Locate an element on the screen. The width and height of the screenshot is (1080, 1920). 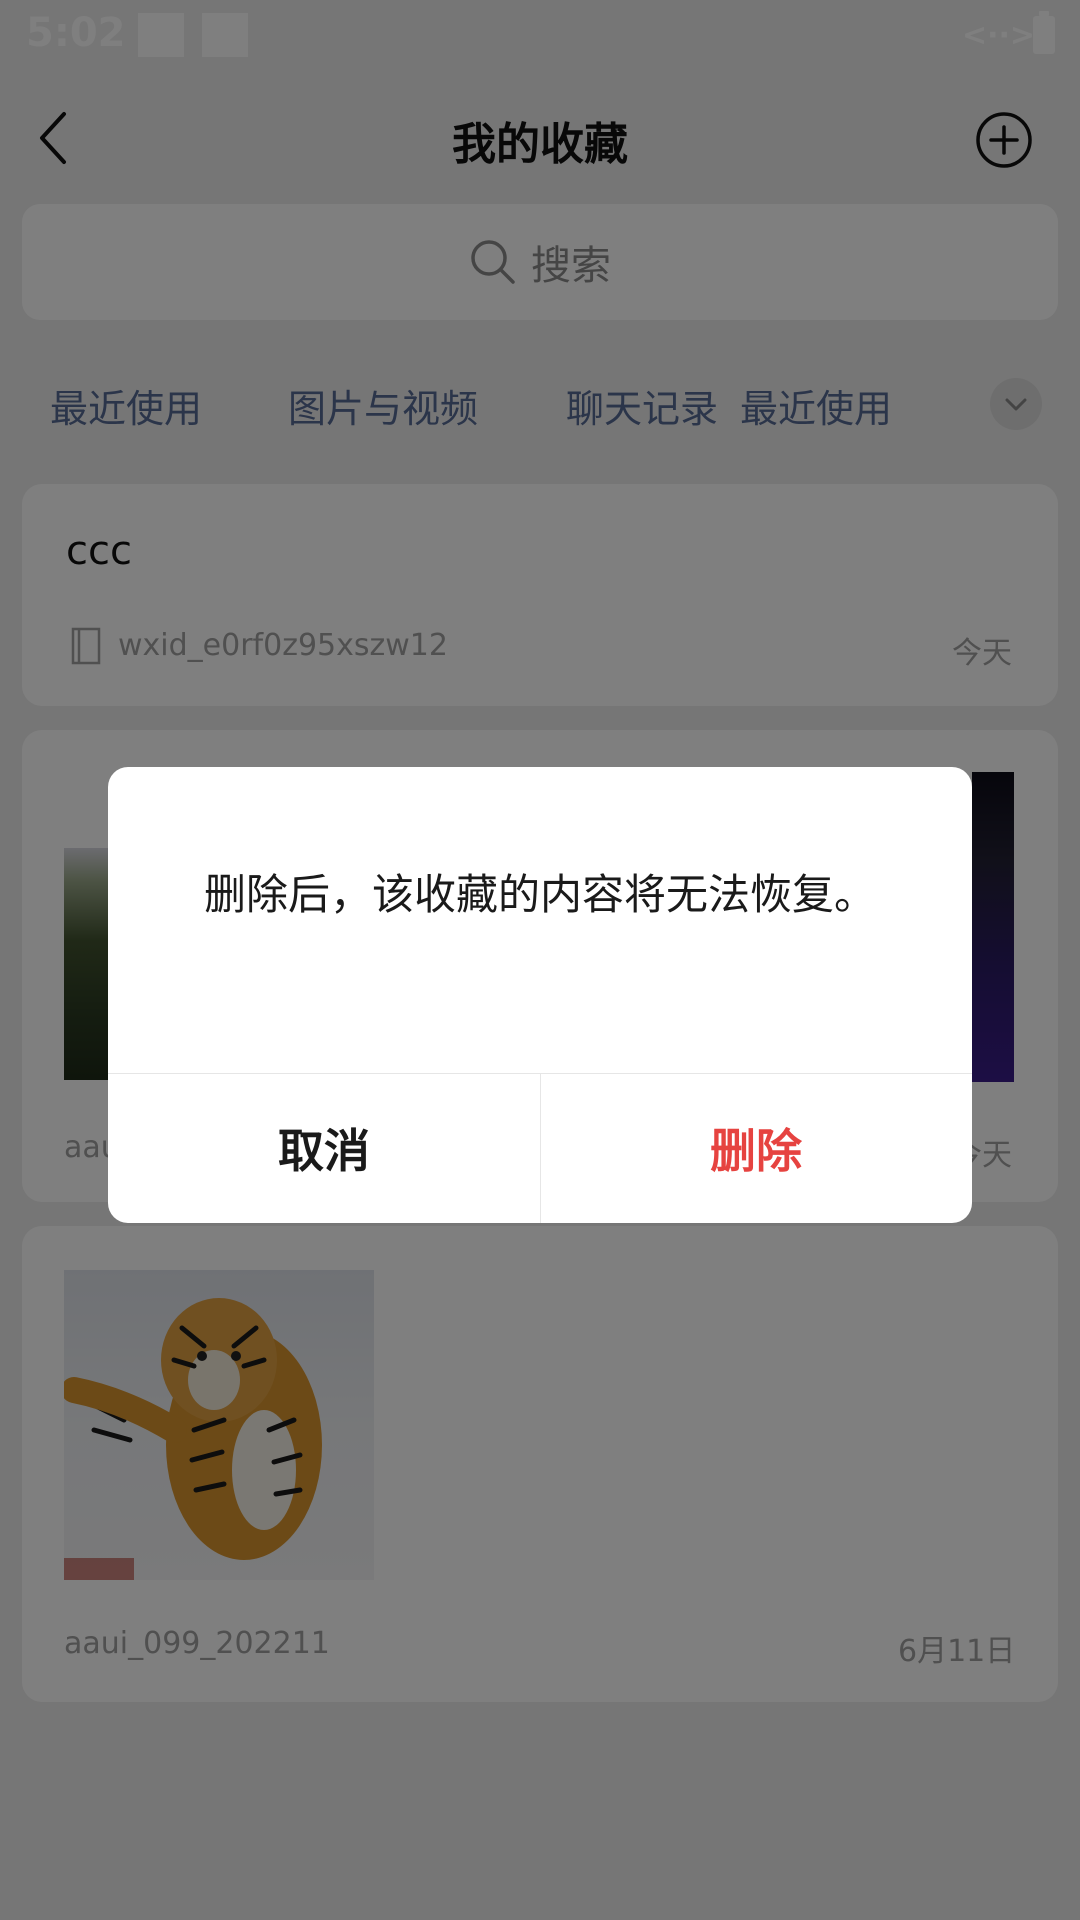
delete-button: 删除 is located at coordinates (756, 1148).